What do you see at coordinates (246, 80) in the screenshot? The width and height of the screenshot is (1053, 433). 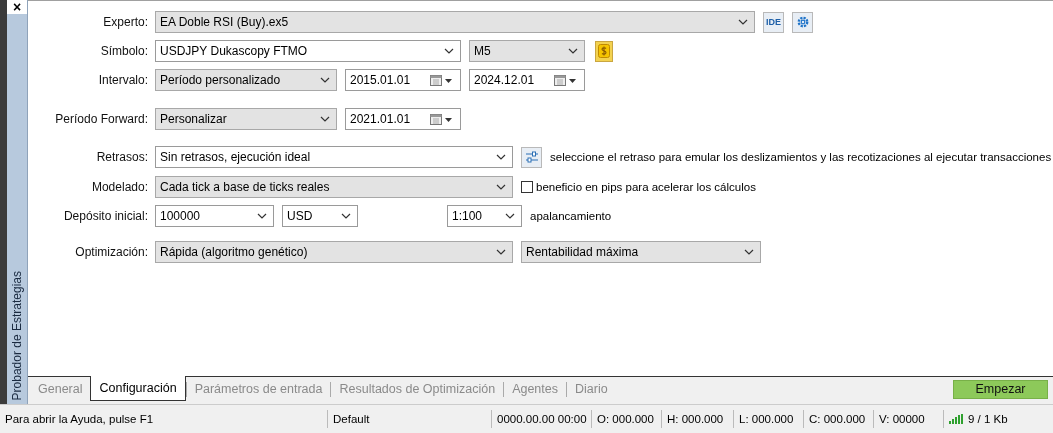 I see `dropdown: Período personalizado` at bounding box center [246, 80].